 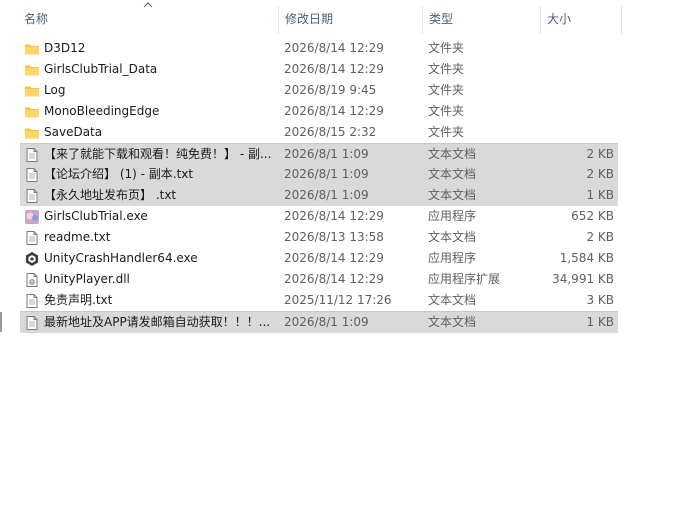 I want to click on column-header-name: 名称, so click(x=148, y=20).